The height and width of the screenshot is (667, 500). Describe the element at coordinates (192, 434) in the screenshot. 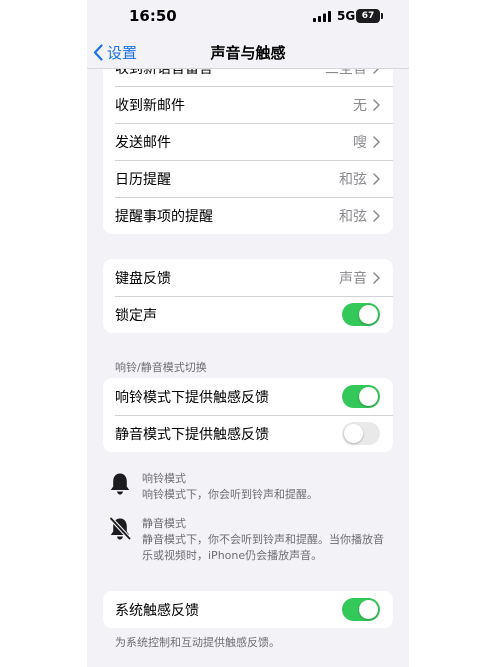

I see `row-label: 静音模式下提供触感反馈` at that location.